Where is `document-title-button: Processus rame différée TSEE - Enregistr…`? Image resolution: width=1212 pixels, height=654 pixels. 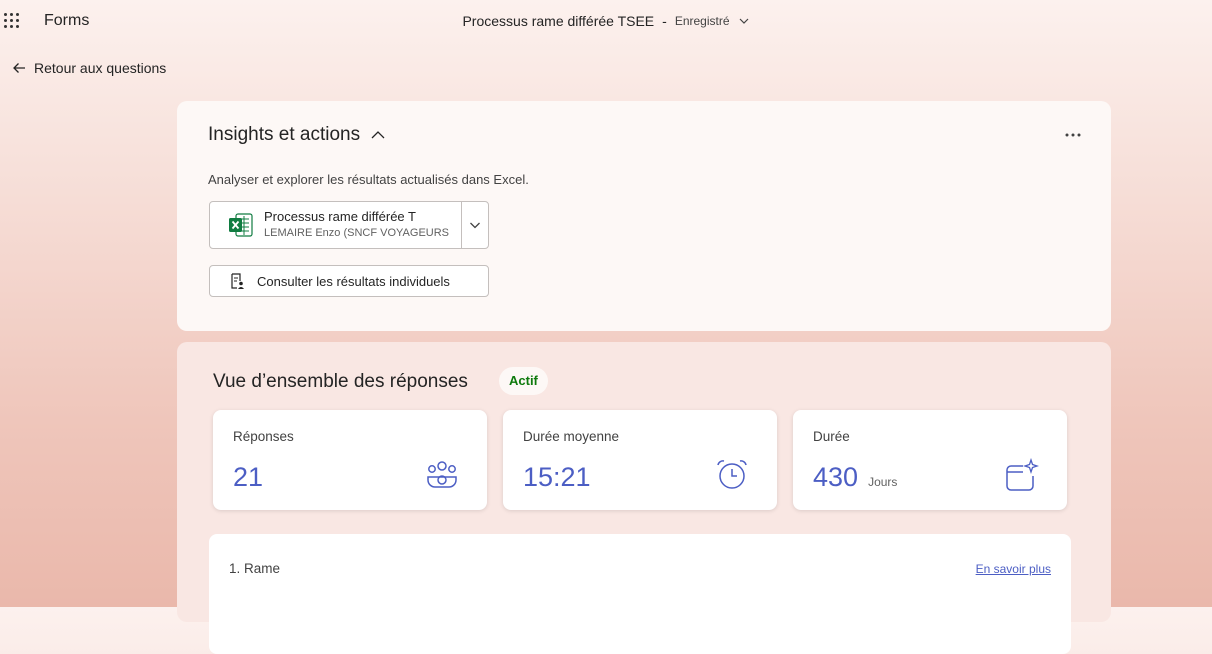 document-title-button: Processus rame différée TSEE - Enregistr… is located at coordinates (605, 21).